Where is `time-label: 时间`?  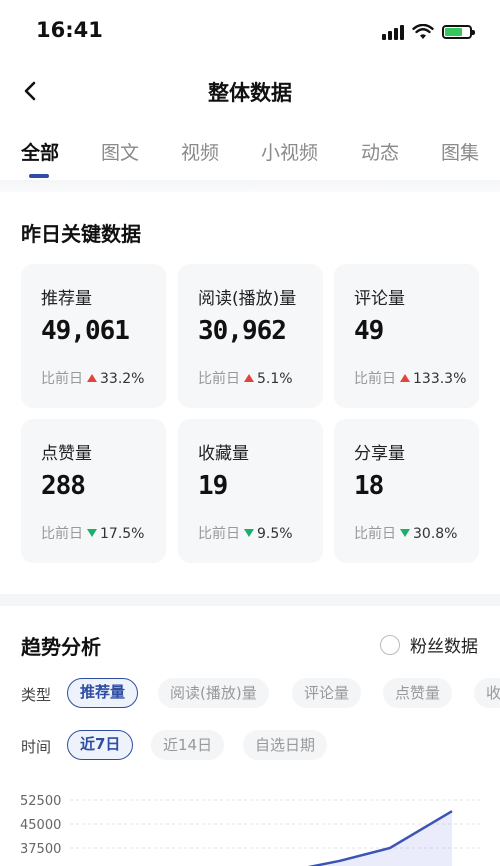 time-label: 时间 is located at coordinates (36, 747).